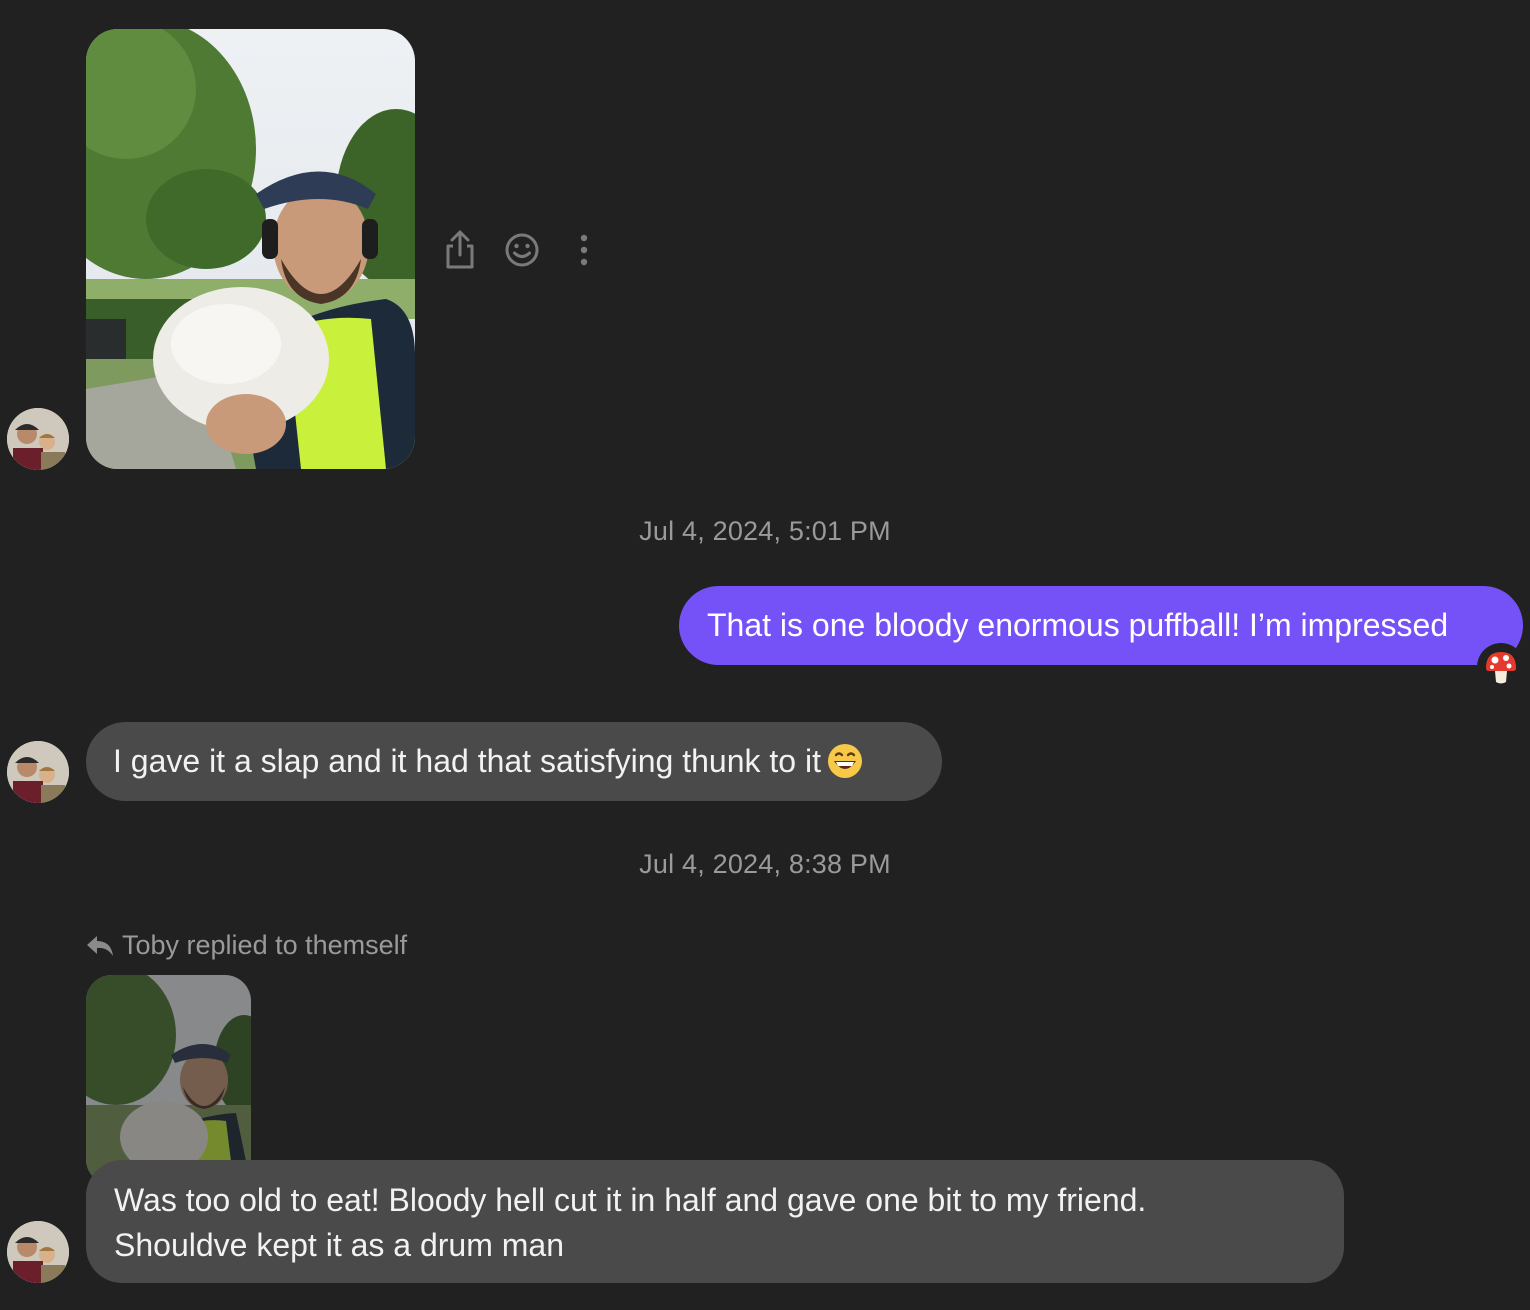 Image resolution: width=1530 pixels, height=1310 pixels. I want to click on emoji-reaction-icon, so click(522, 250).